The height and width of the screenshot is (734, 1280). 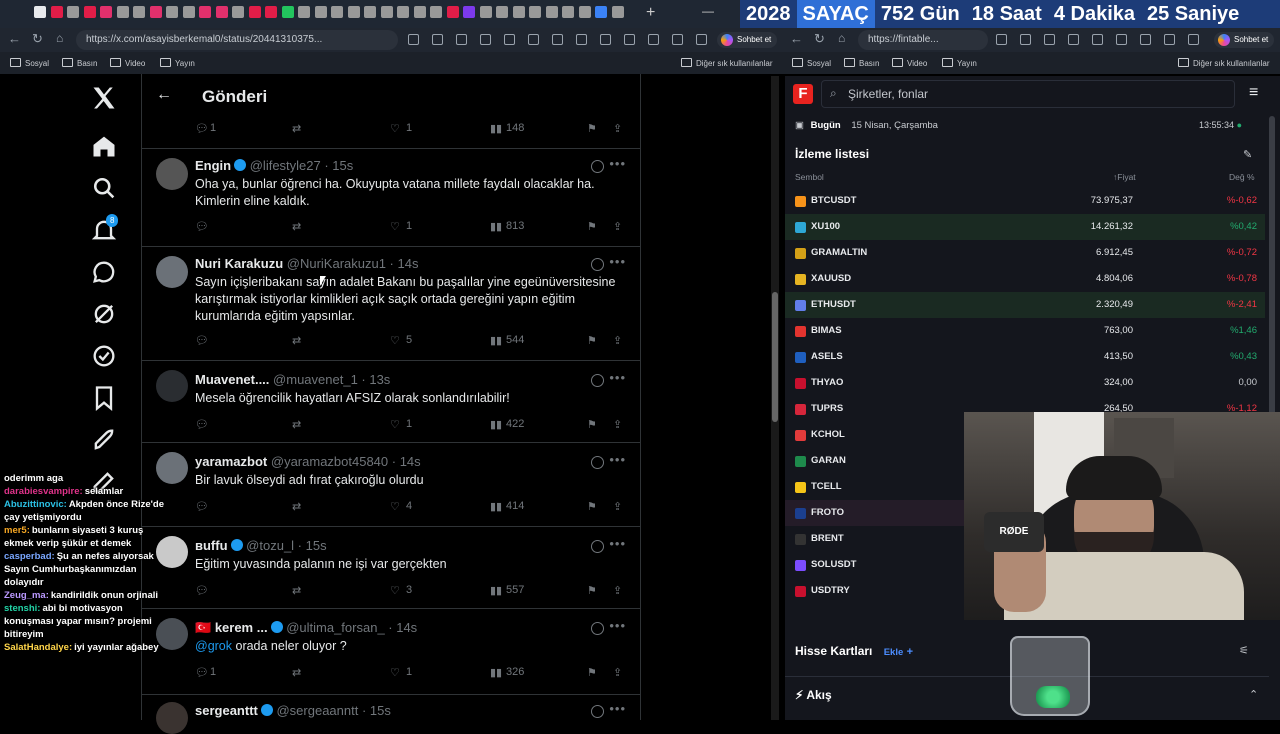 I want to click on watchlist-row: XAUUSD 4.804,06 %-0,78, so click(x=1025, y=279).